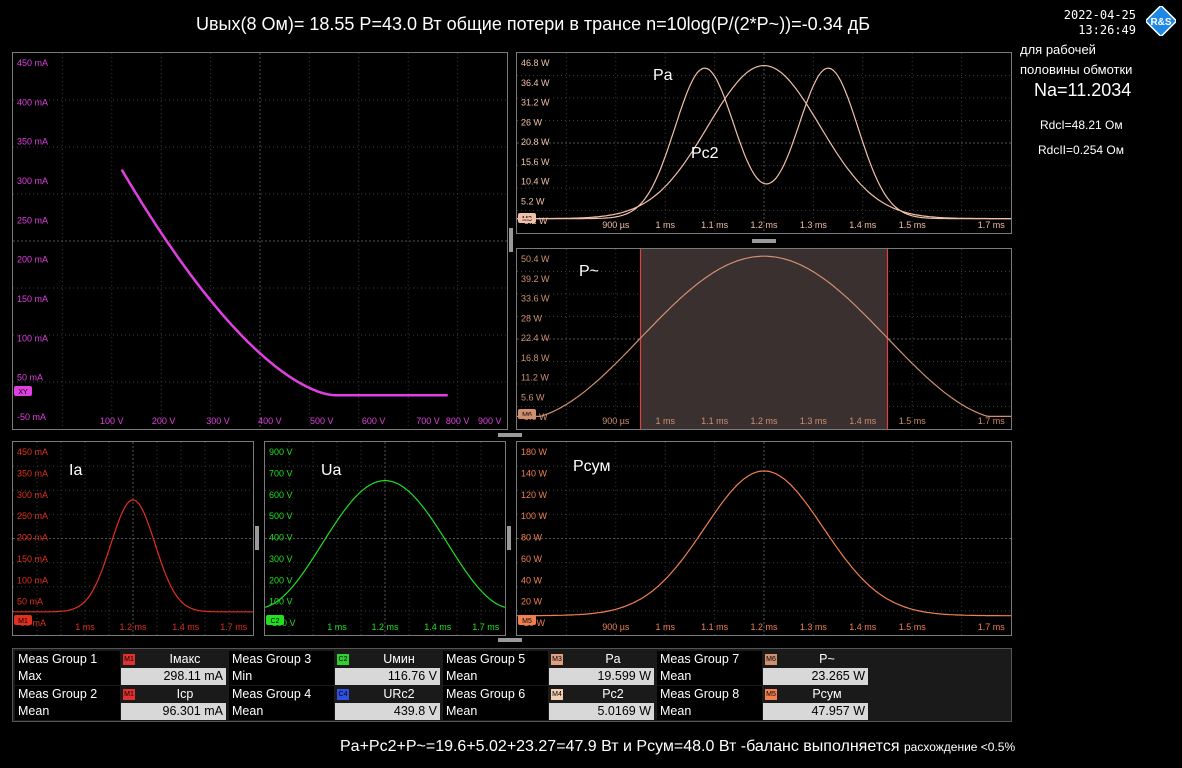  What do you see at coordinates (527, 414) in the screenshot?
I see `channel-marker: M6` at bounding box center [527, 414].